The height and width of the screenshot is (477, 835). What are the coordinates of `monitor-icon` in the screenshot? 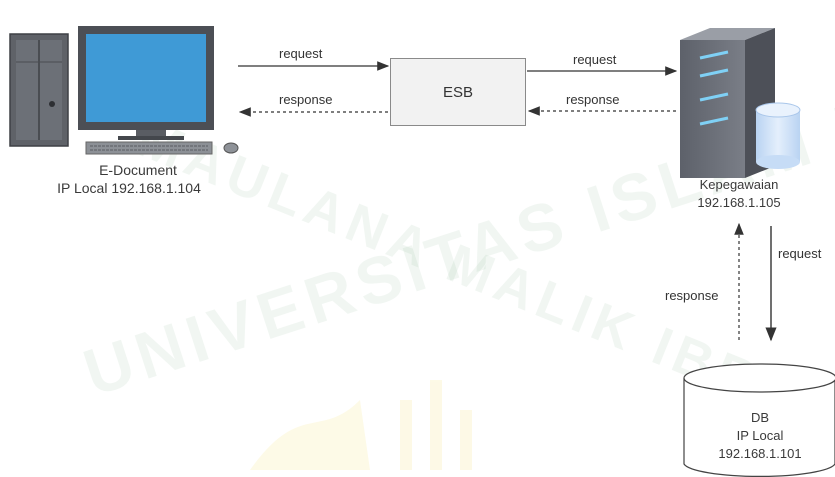 It's located at (146, 83).